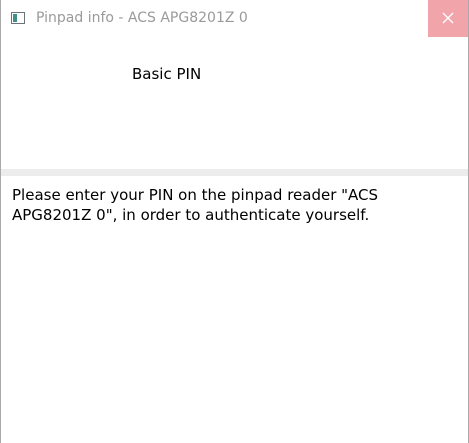 The height and width of the screenshot is (443, 469). I want to click on title-bar: Pinpad info - ACS APG8201Z 0, so click(234, 18).